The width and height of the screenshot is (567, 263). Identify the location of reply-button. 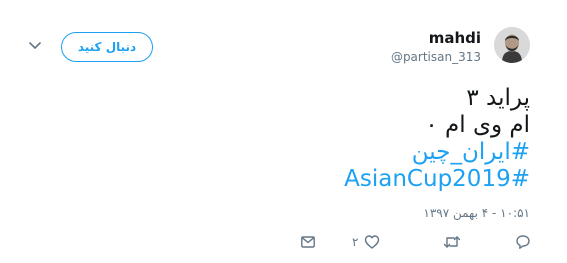
(523, 242).